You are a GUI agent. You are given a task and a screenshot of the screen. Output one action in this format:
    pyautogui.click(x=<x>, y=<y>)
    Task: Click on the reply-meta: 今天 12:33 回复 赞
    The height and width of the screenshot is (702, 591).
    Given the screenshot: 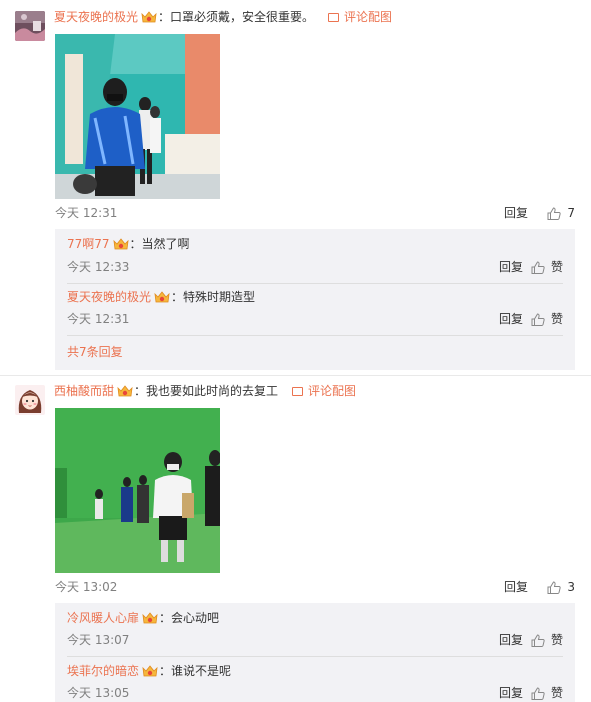 What is the action you would take?
    pyautogui.click(x=315, y=267)
    